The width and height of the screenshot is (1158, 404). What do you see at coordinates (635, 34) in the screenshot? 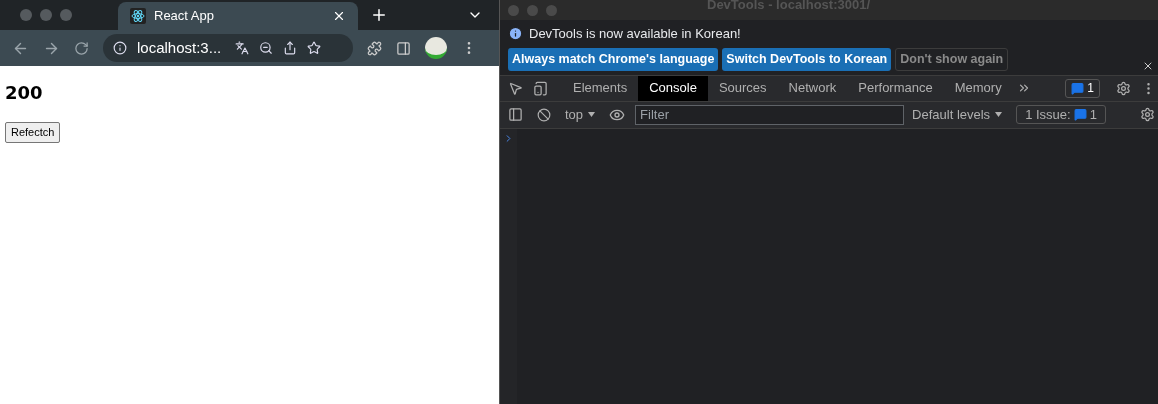
I see `info-message: DevTools is now available in Korean!` at bounding box center [635, 34].